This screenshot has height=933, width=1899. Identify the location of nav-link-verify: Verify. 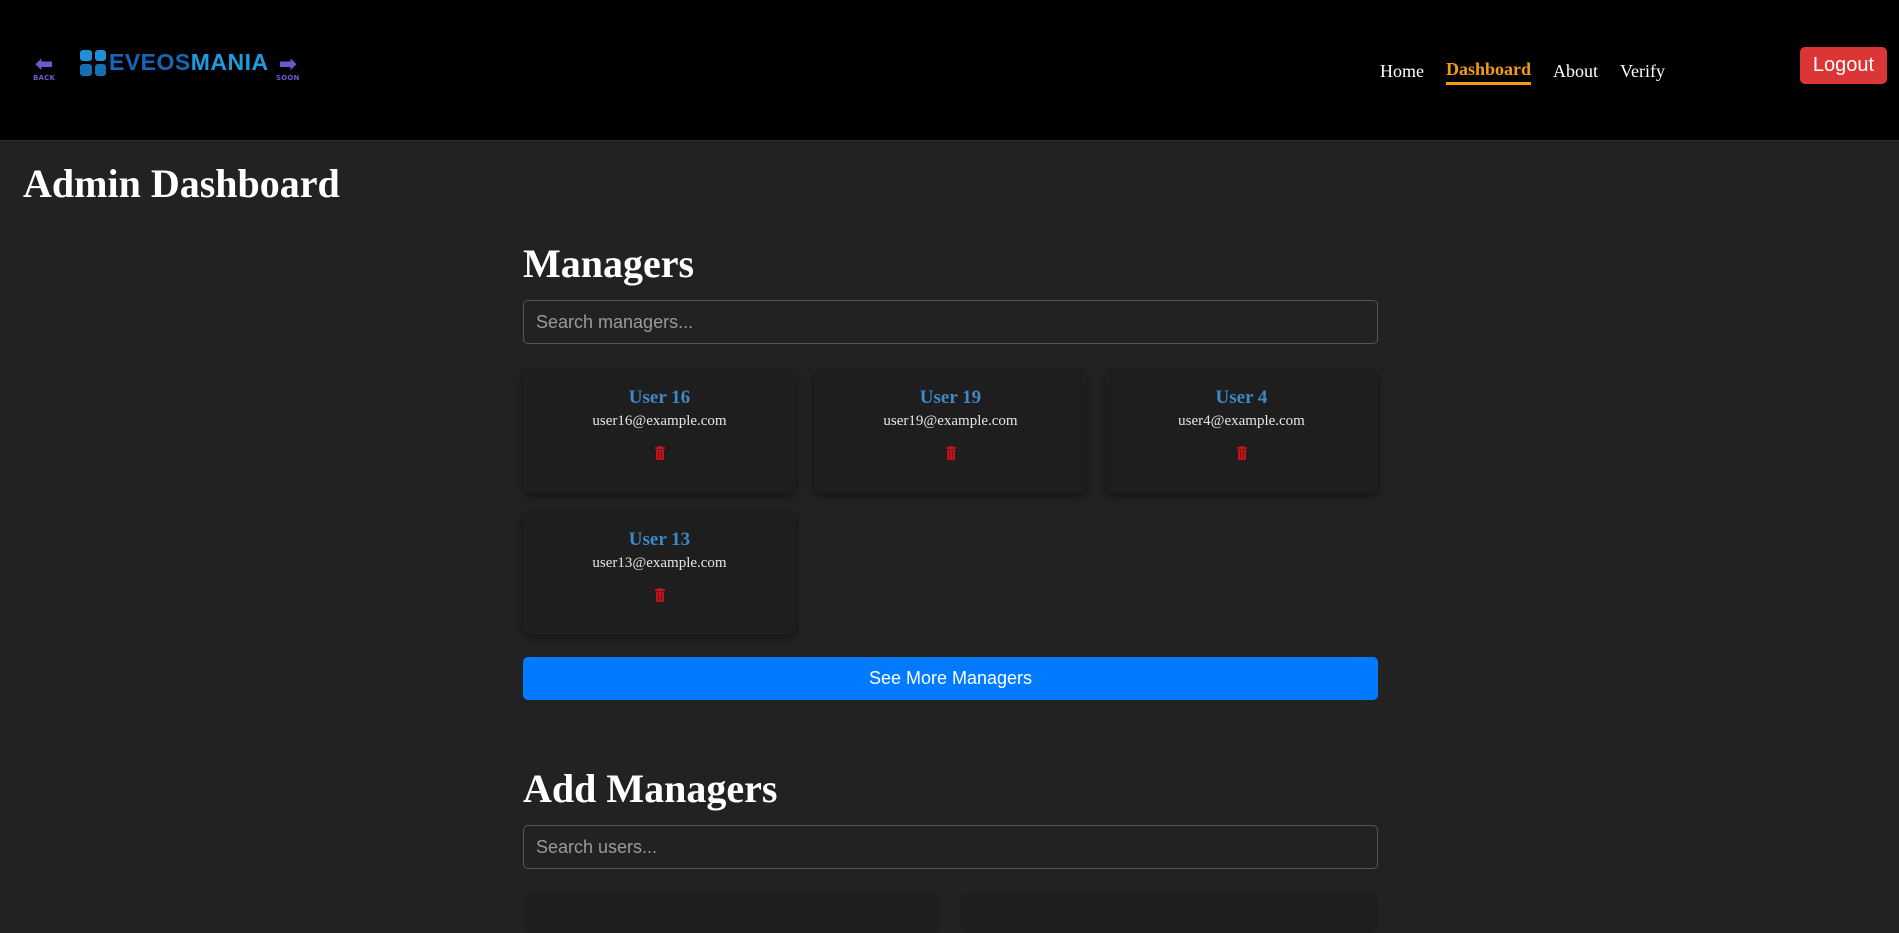
(1642, 72).